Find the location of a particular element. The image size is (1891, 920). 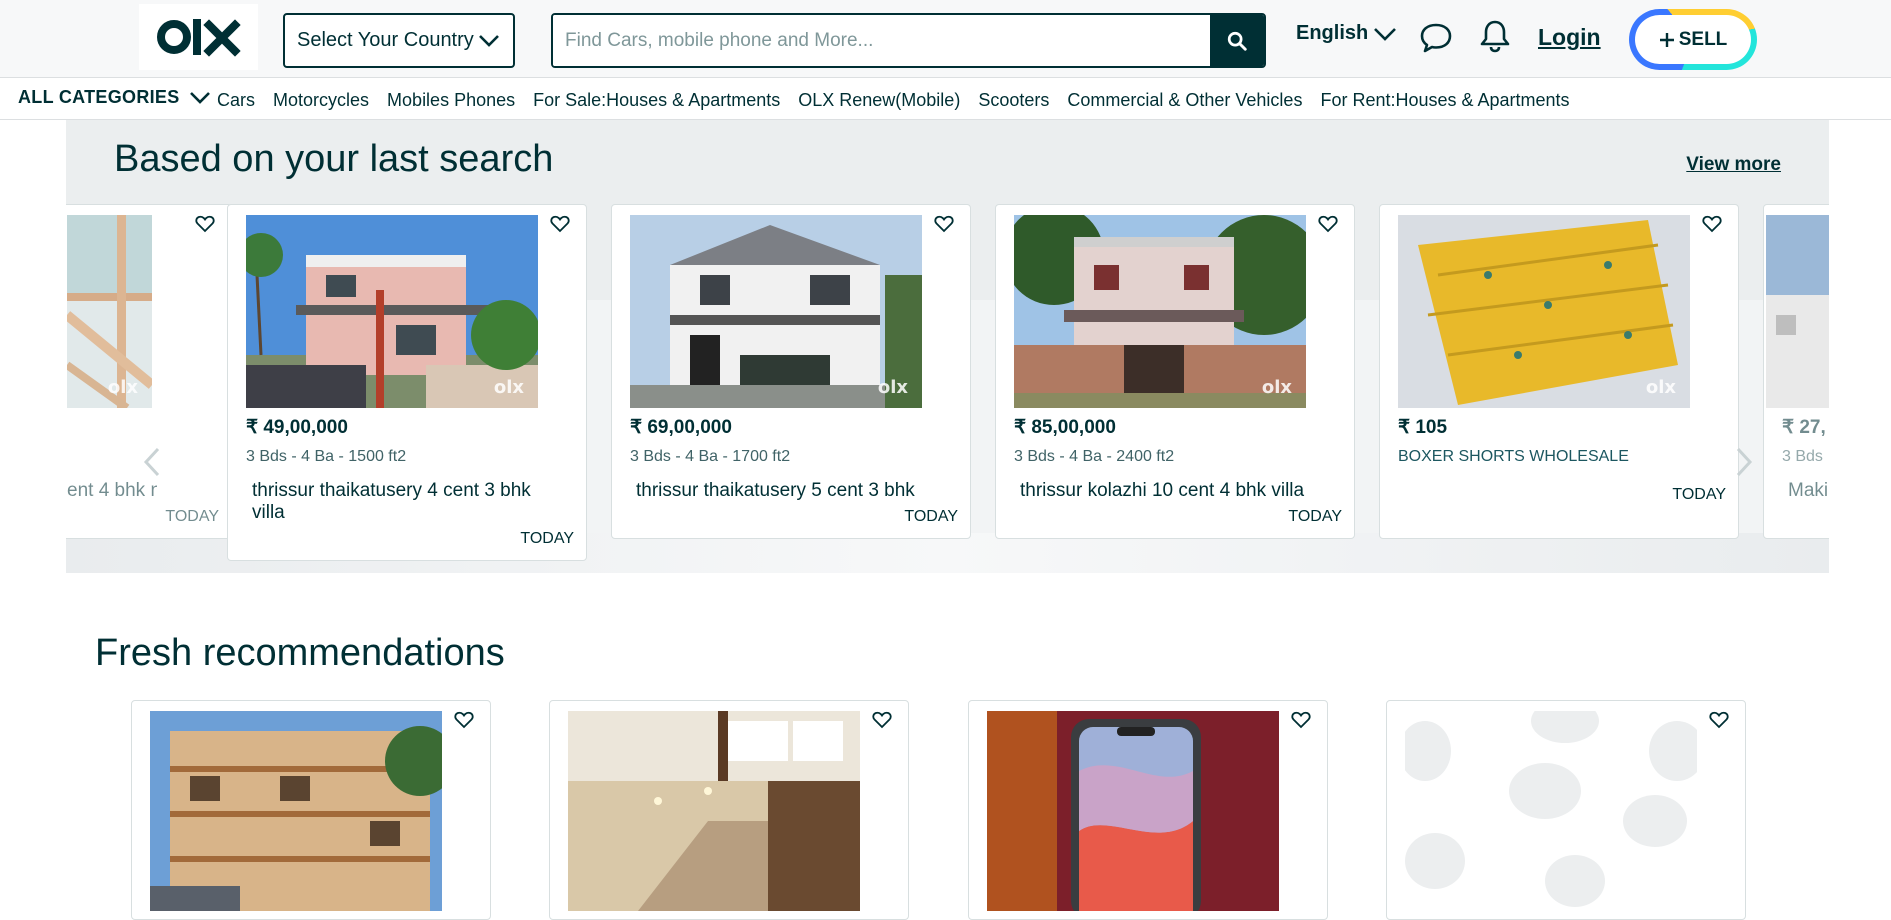

language-select: English is located at coordinates (1347, 33).